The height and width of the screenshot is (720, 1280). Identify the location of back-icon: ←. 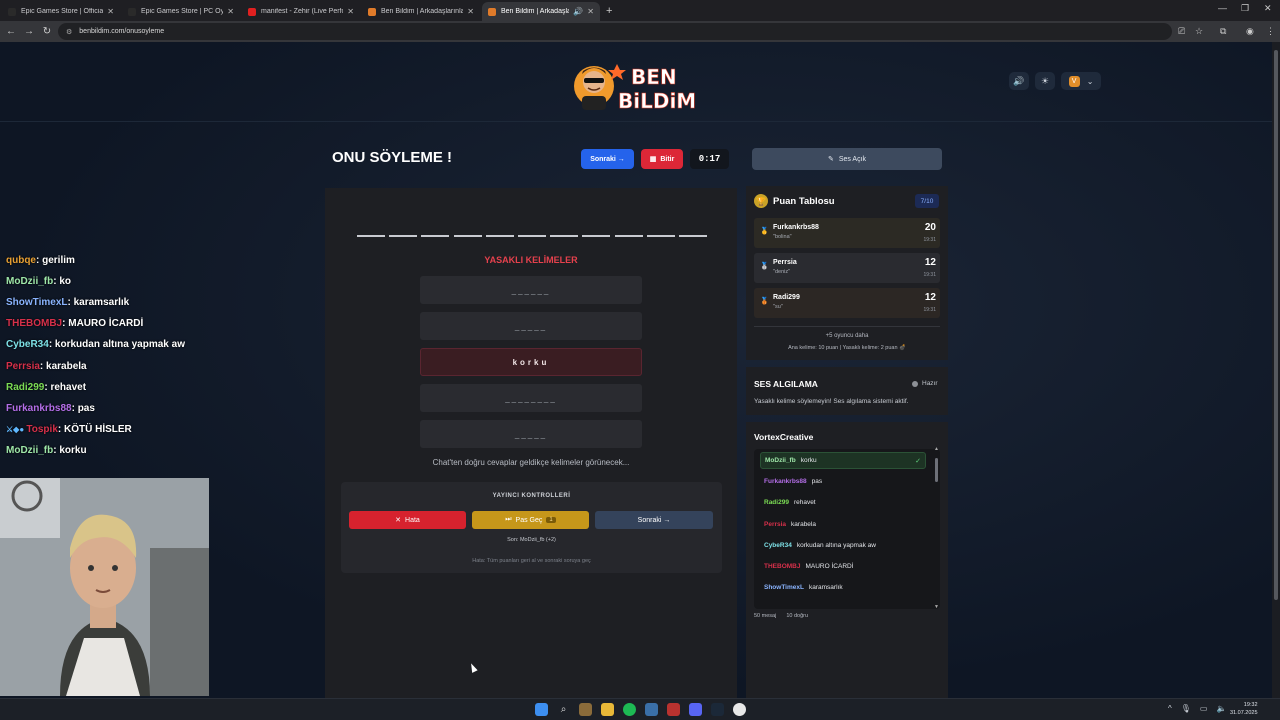
(11, 31).